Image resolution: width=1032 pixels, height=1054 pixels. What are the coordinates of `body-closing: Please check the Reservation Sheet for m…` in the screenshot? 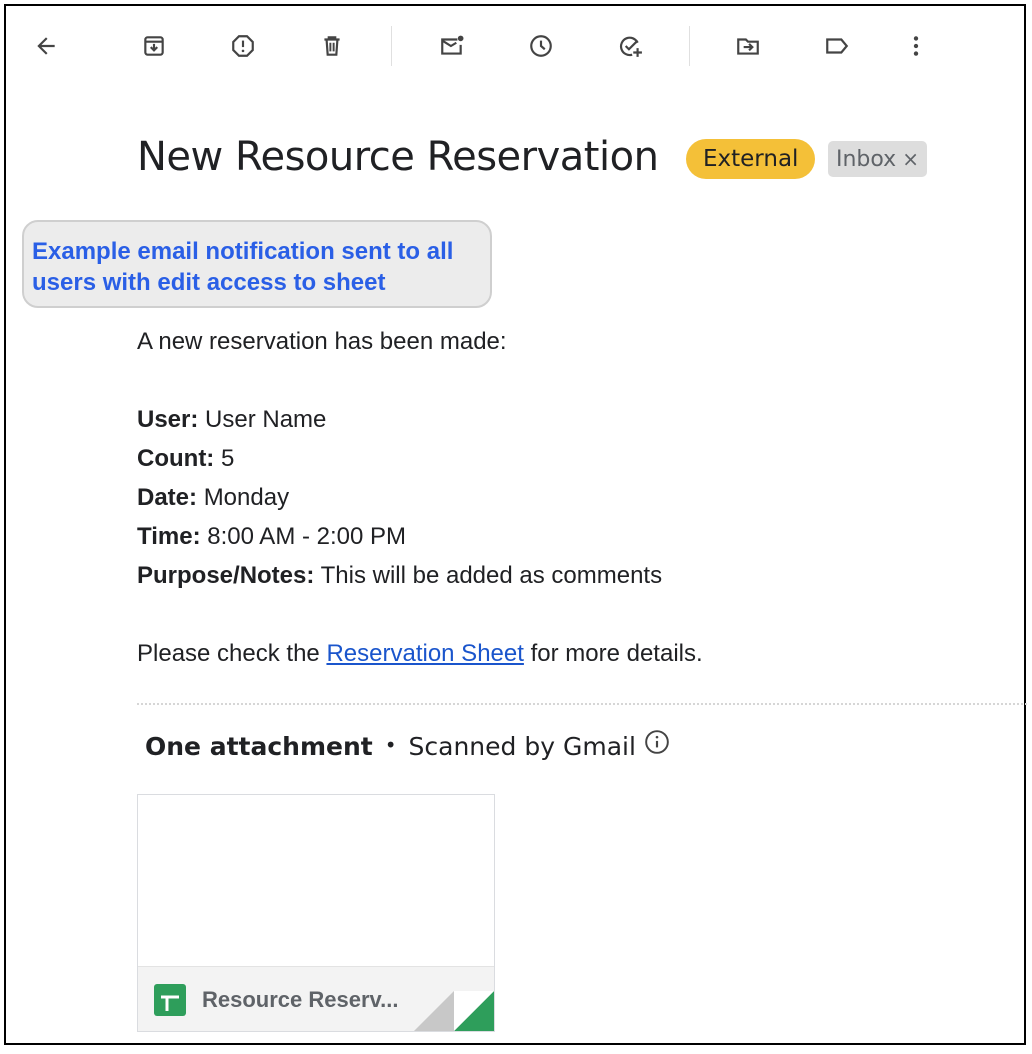 It's located at (420, 654).